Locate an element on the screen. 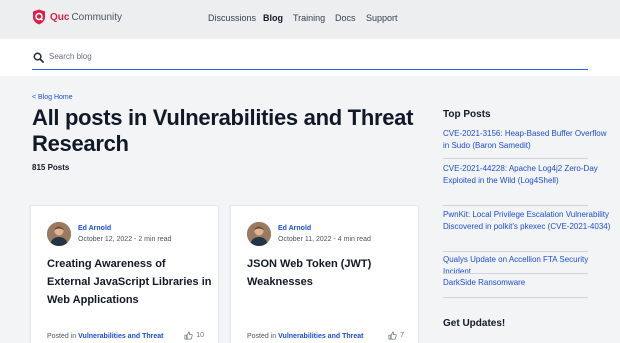  logo: Quc Community is located at coordinates (77, 17).